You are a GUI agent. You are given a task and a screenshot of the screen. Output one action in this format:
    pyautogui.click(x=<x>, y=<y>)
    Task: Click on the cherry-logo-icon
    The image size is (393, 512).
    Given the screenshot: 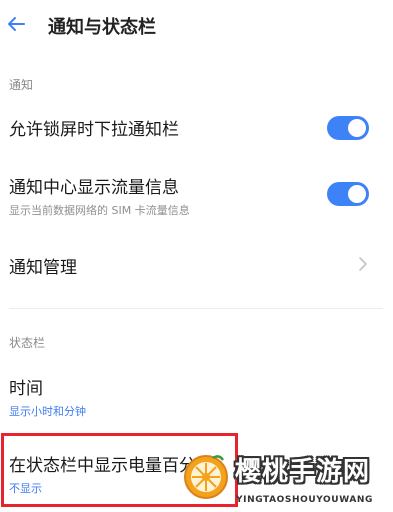 What is the action you would take?
    pyautogui.click(x=206, y=477)
    